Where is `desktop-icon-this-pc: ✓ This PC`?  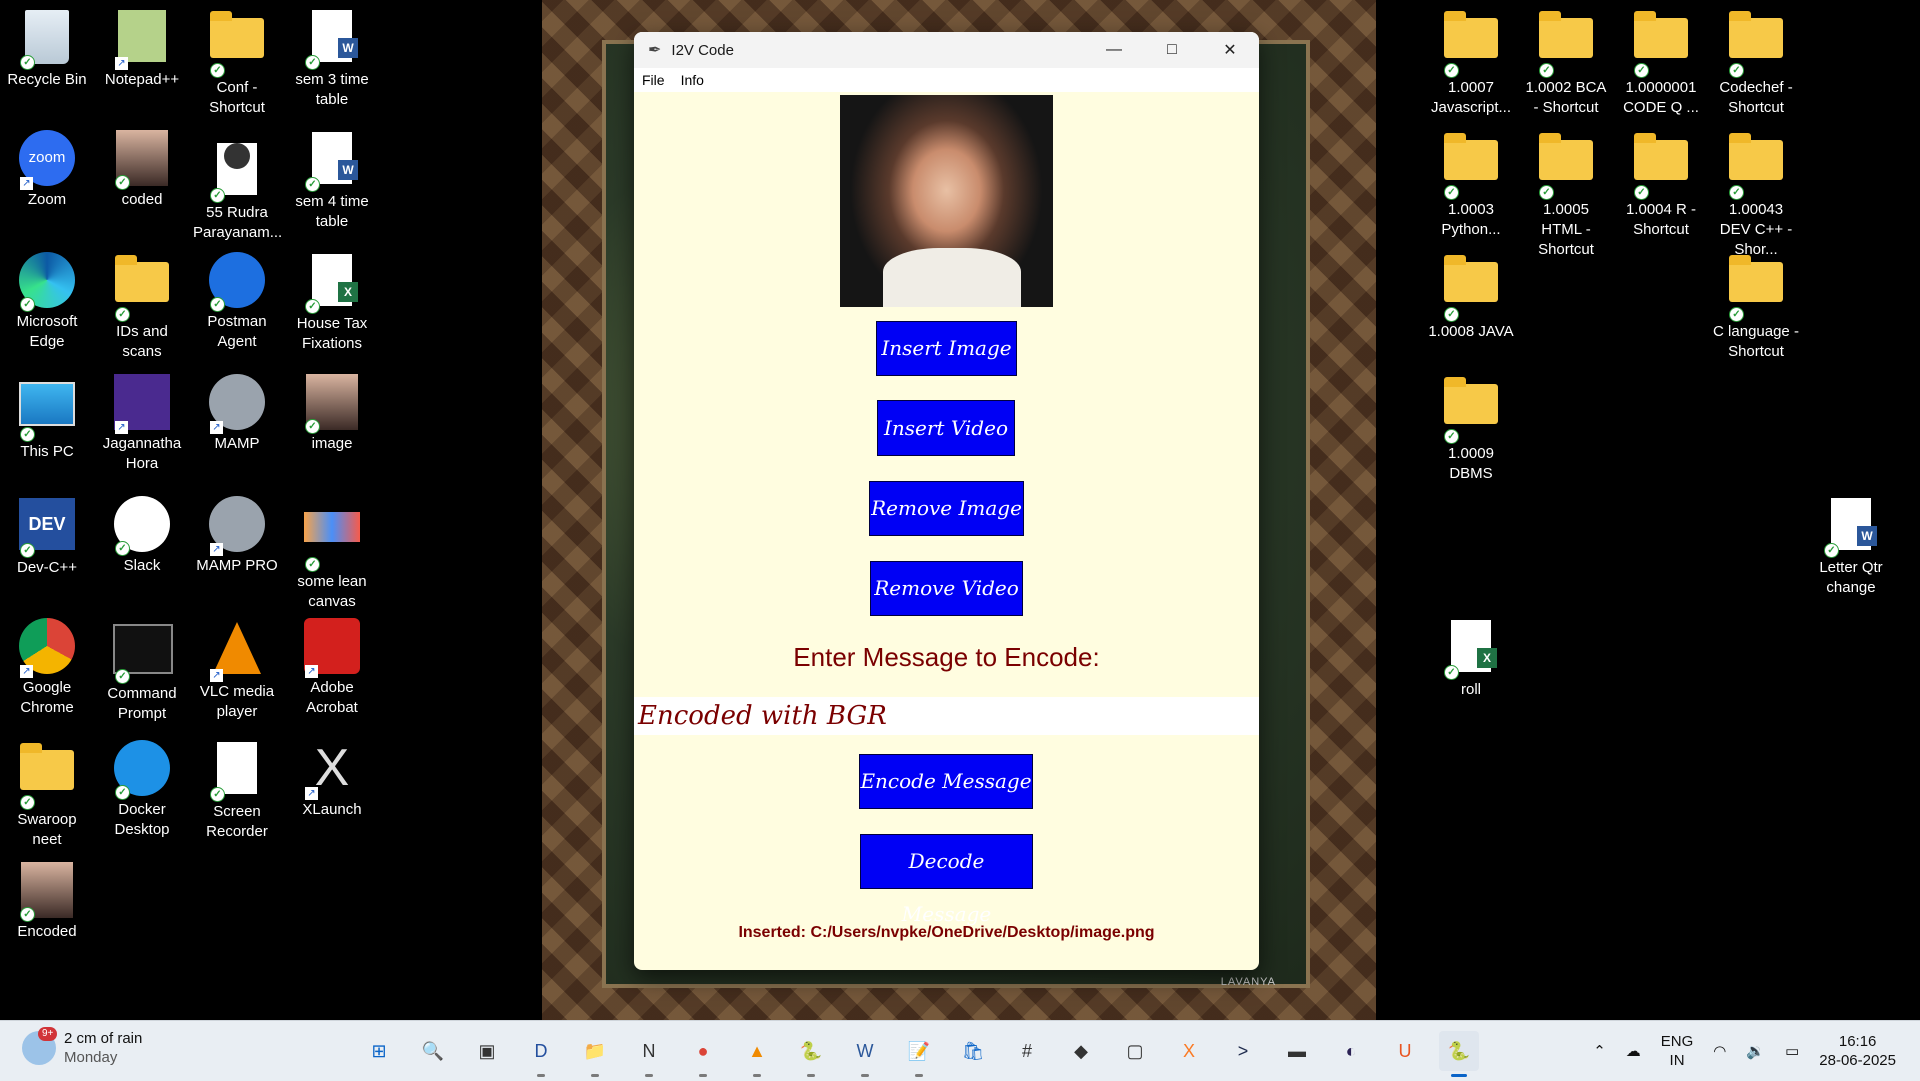
desktop-icon-this-pc: ✓ This PC is located at coordinates (47, 418).